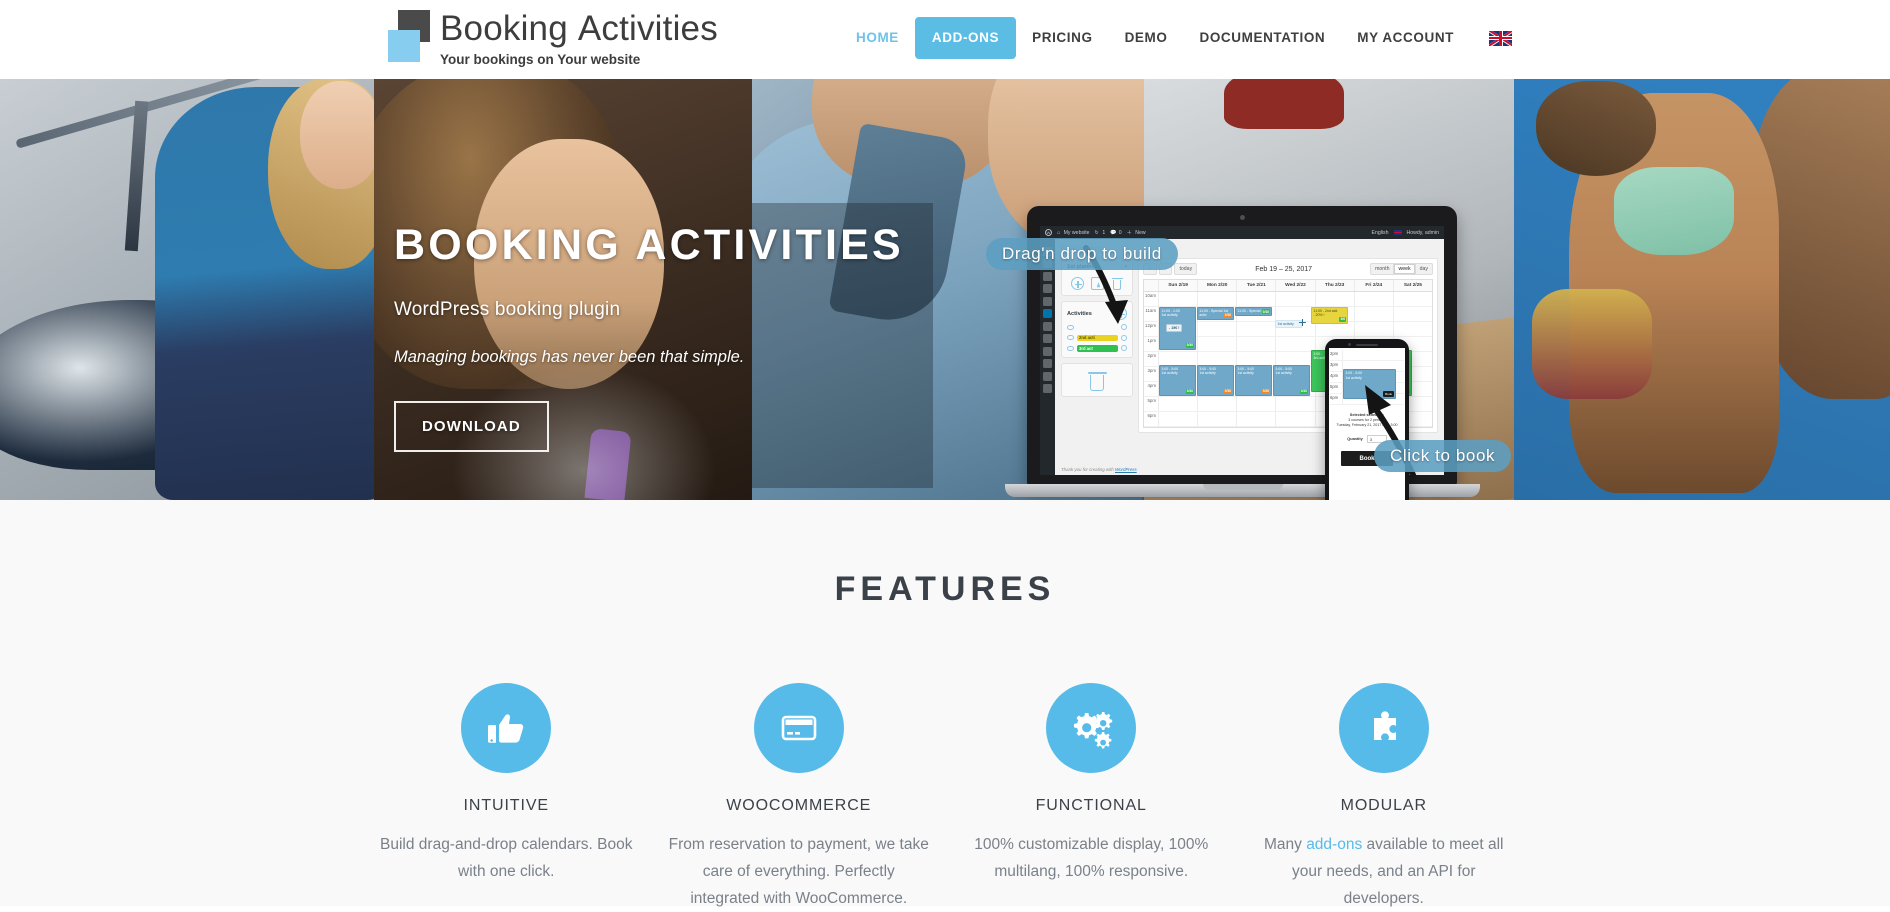  Describe the element at coordinates (1047, 363) in the screenshot. I see `sidebar-icon-tools` at that location.